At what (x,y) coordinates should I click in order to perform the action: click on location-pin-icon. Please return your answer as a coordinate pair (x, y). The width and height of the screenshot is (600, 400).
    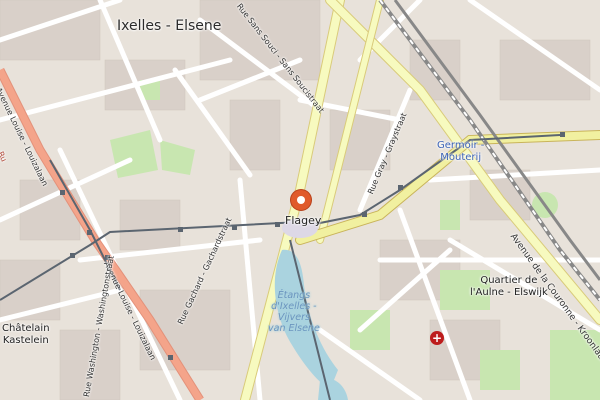
    Looking at the image, I should click on (301, 200).